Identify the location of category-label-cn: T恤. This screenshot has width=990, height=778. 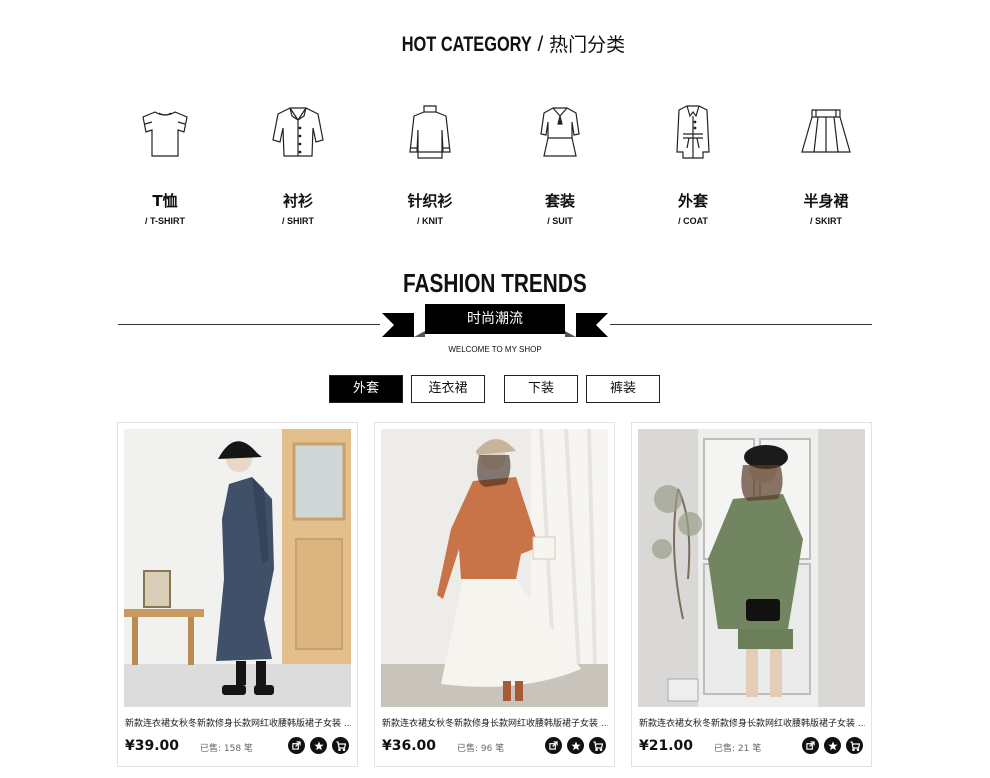
(165, 201).